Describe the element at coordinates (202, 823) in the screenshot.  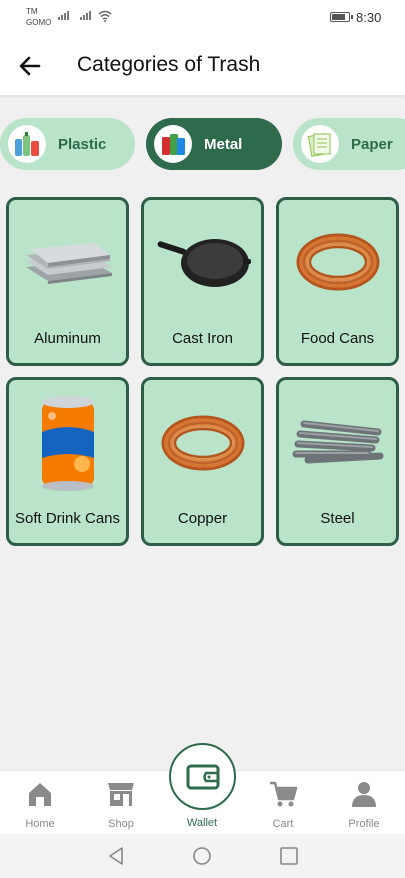
I see `nav-label-wallet: Wallet` at that location.